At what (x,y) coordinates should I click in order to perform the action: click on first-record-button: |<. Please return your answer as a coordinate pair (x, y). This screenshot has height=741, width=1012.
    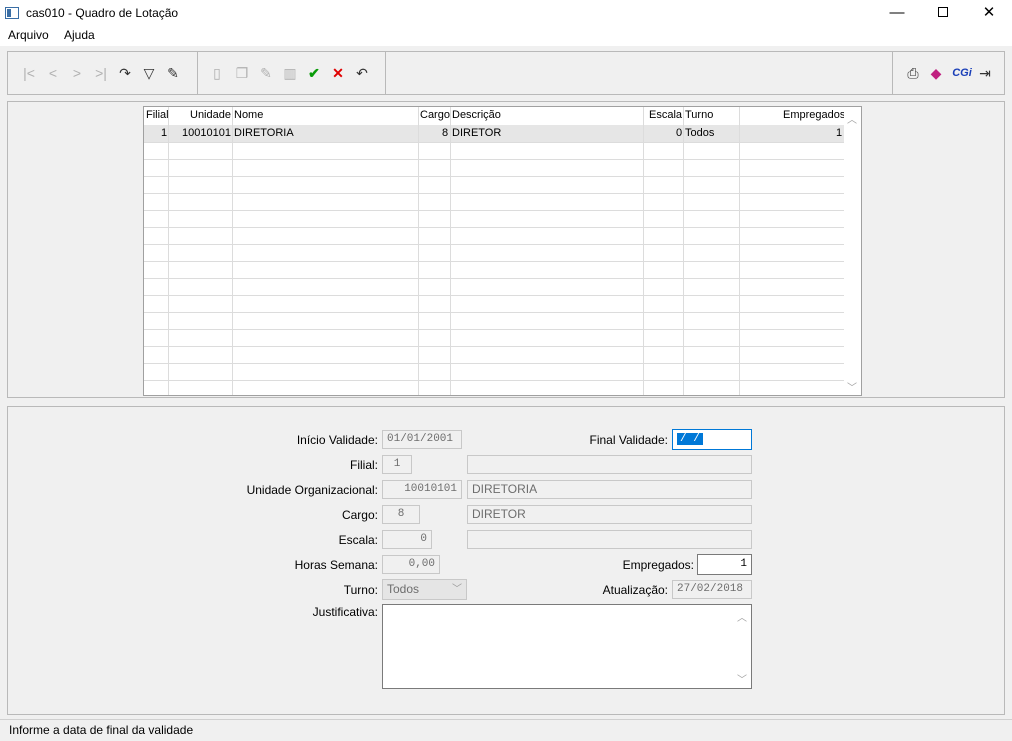
    Looking at the image, I should click on (29, 73).